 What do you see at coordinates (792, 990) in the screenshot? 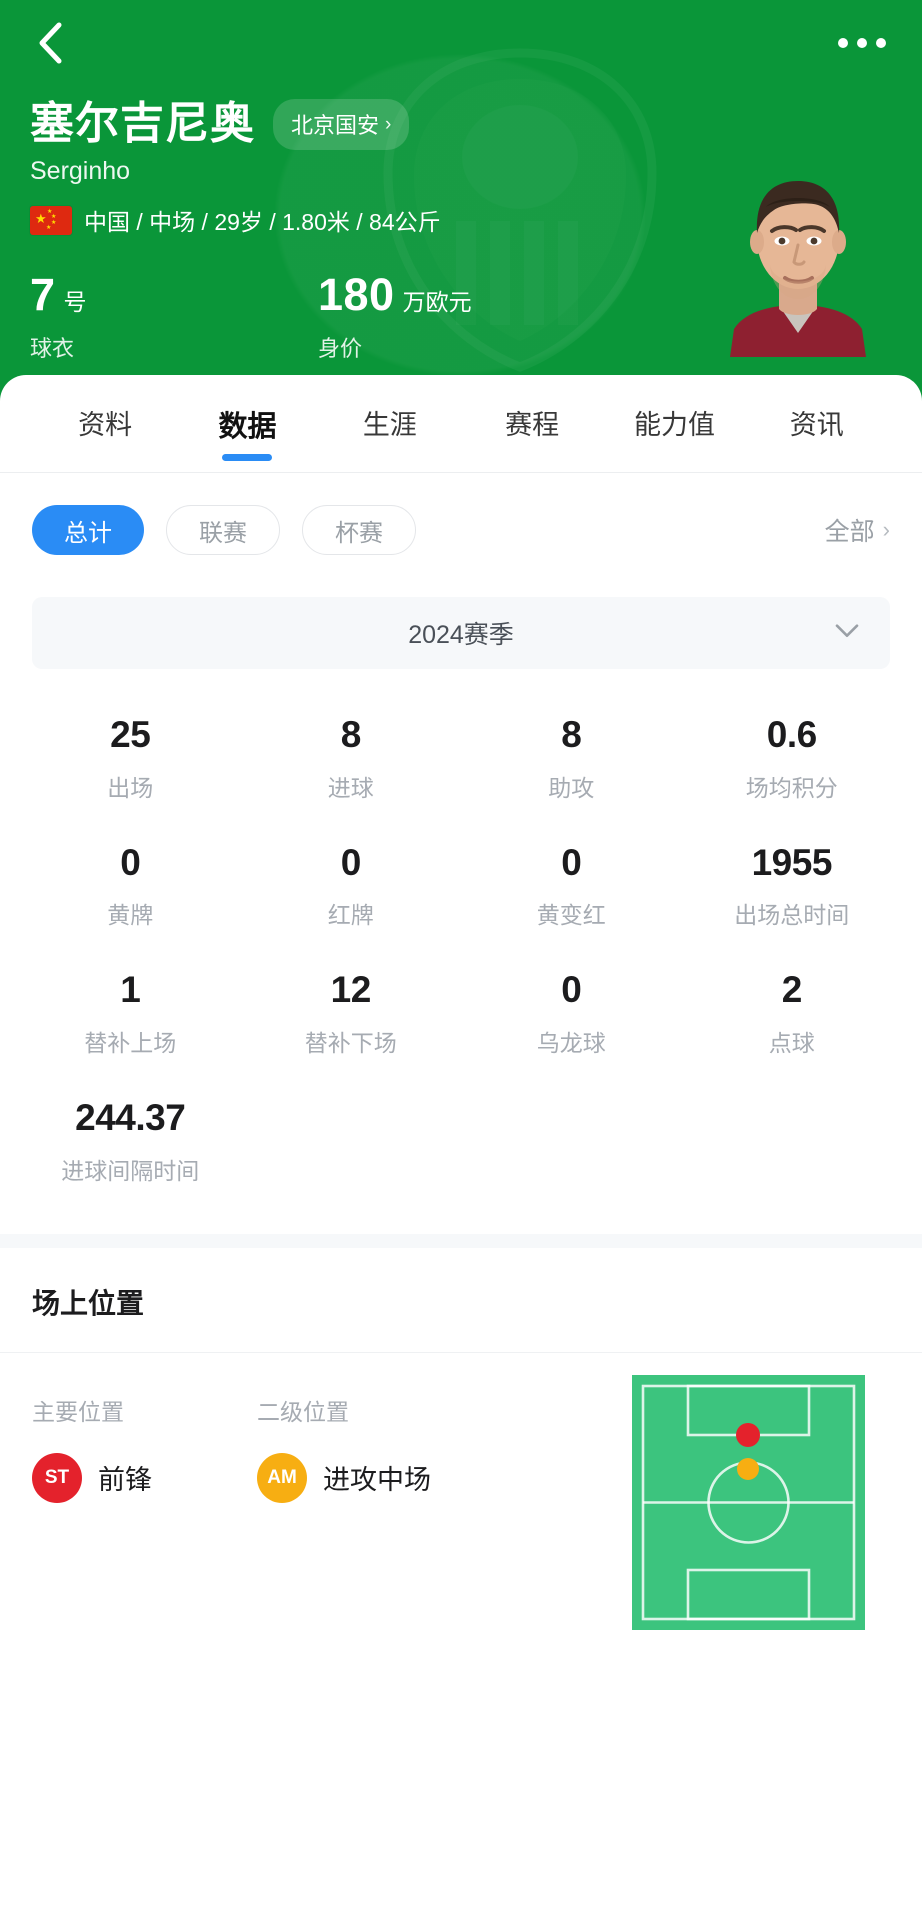
I see `stat-value: 2` at bounding box center [792, 990].